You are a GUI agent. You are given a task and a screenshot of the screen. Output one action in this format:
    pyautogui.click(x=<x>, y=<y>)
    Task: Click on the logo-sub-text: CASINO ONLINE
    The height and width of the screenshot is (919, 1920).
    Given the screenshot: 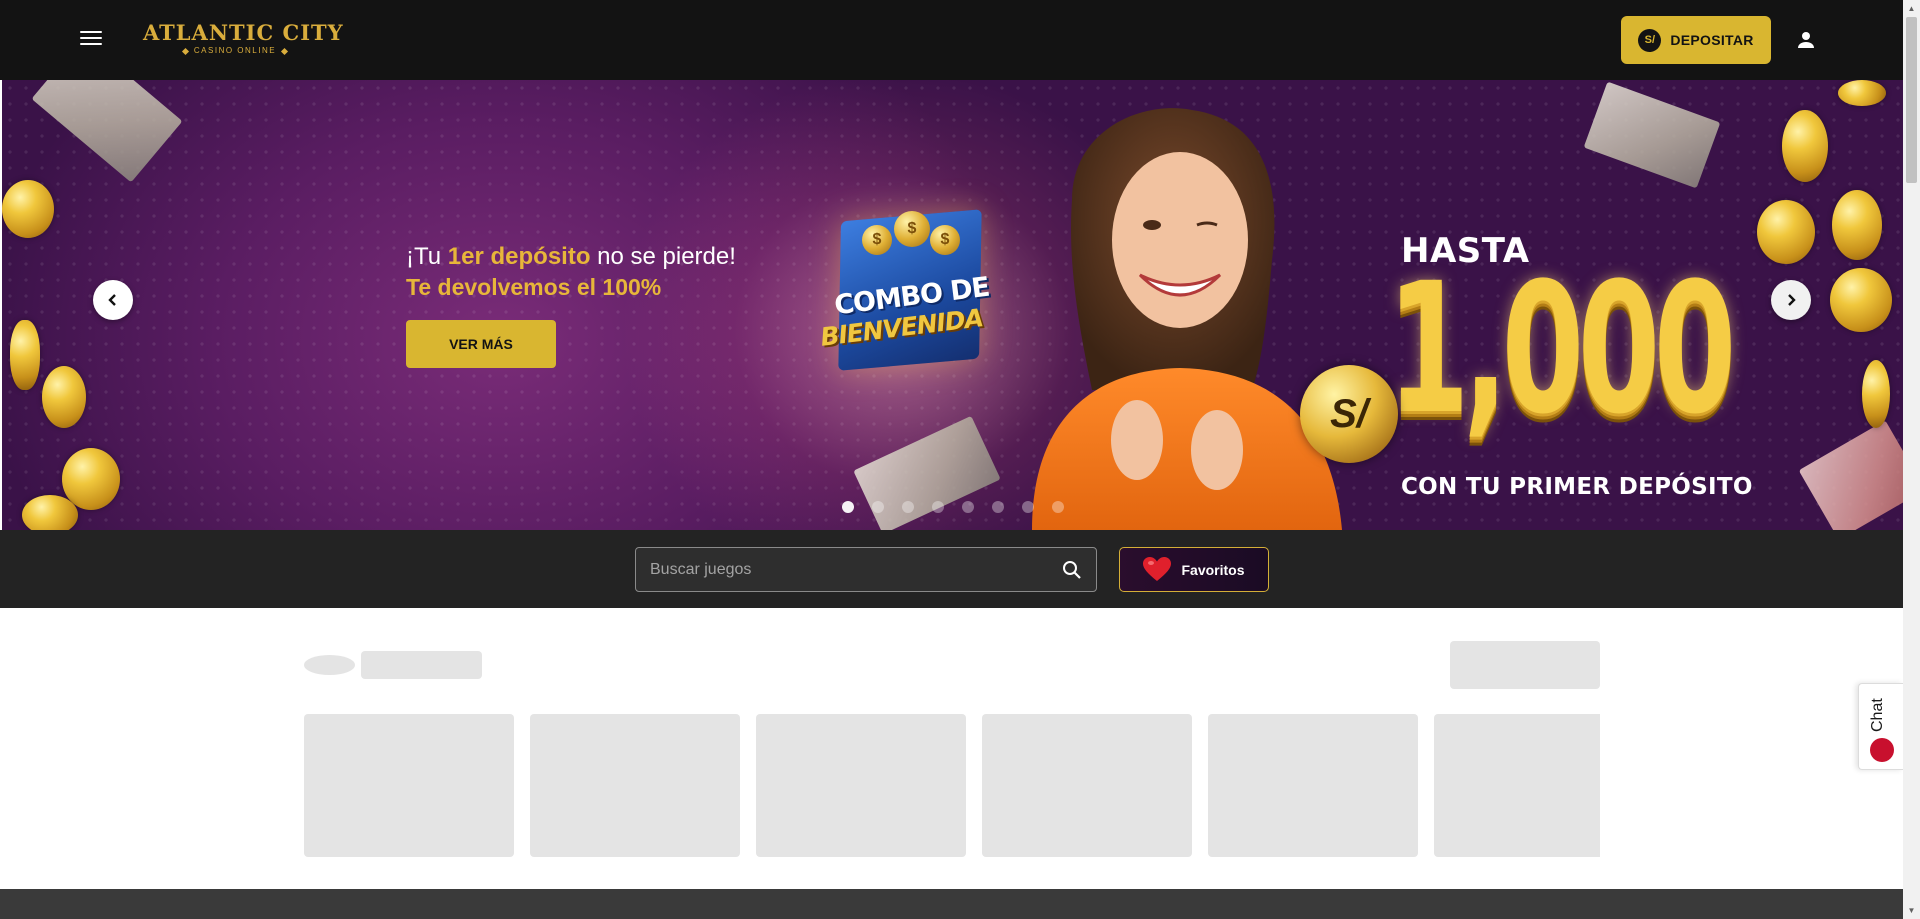 What is the action you would take?
    pyautogui.click(x=235, y=51)
    